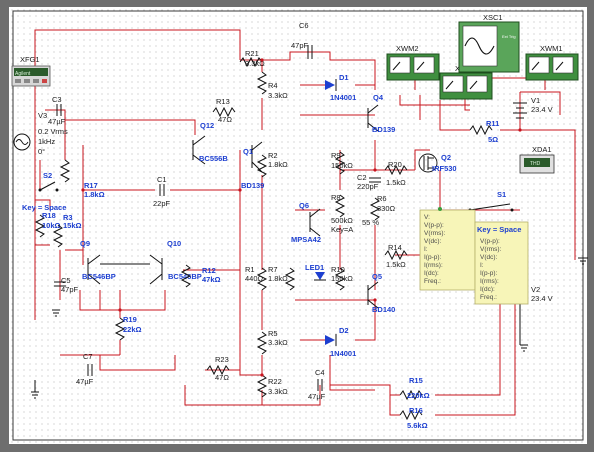 The height and width of the screenshot is (452, 594). Describe the element at coordinates (484, 131) in the screenshot. I see `resistor-r11: R11 5Ω` at that location.